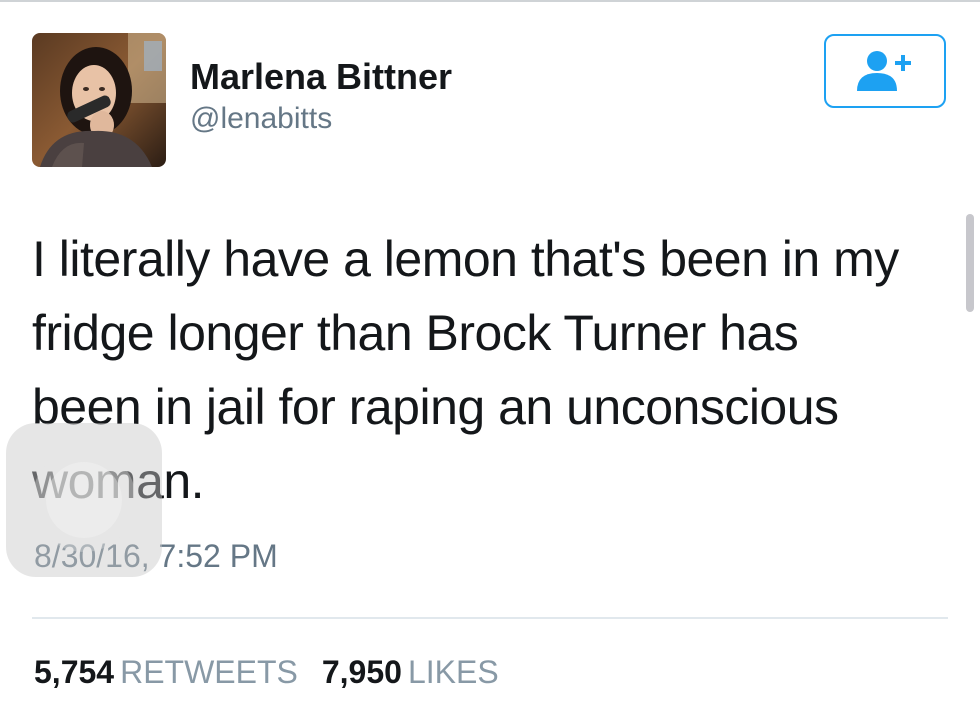  What do you see at coordinates (74, 672) in the screenshot?
I see `retweets-count: 5,754` at bounding box center [74, 672].